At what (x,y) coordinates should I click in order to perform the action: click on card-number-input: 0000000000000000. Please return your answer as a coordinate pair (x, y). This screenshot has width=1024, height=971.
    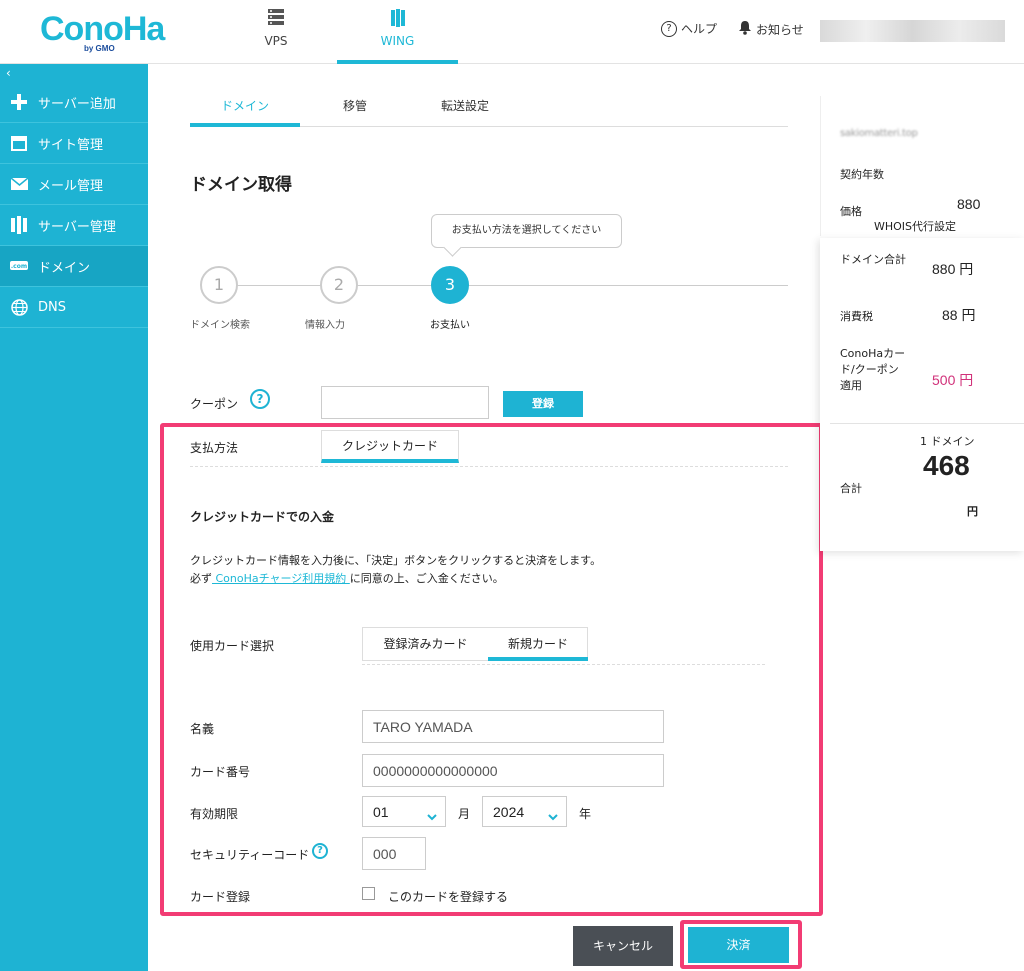
    Looking at the image, I should click on (513, 770).